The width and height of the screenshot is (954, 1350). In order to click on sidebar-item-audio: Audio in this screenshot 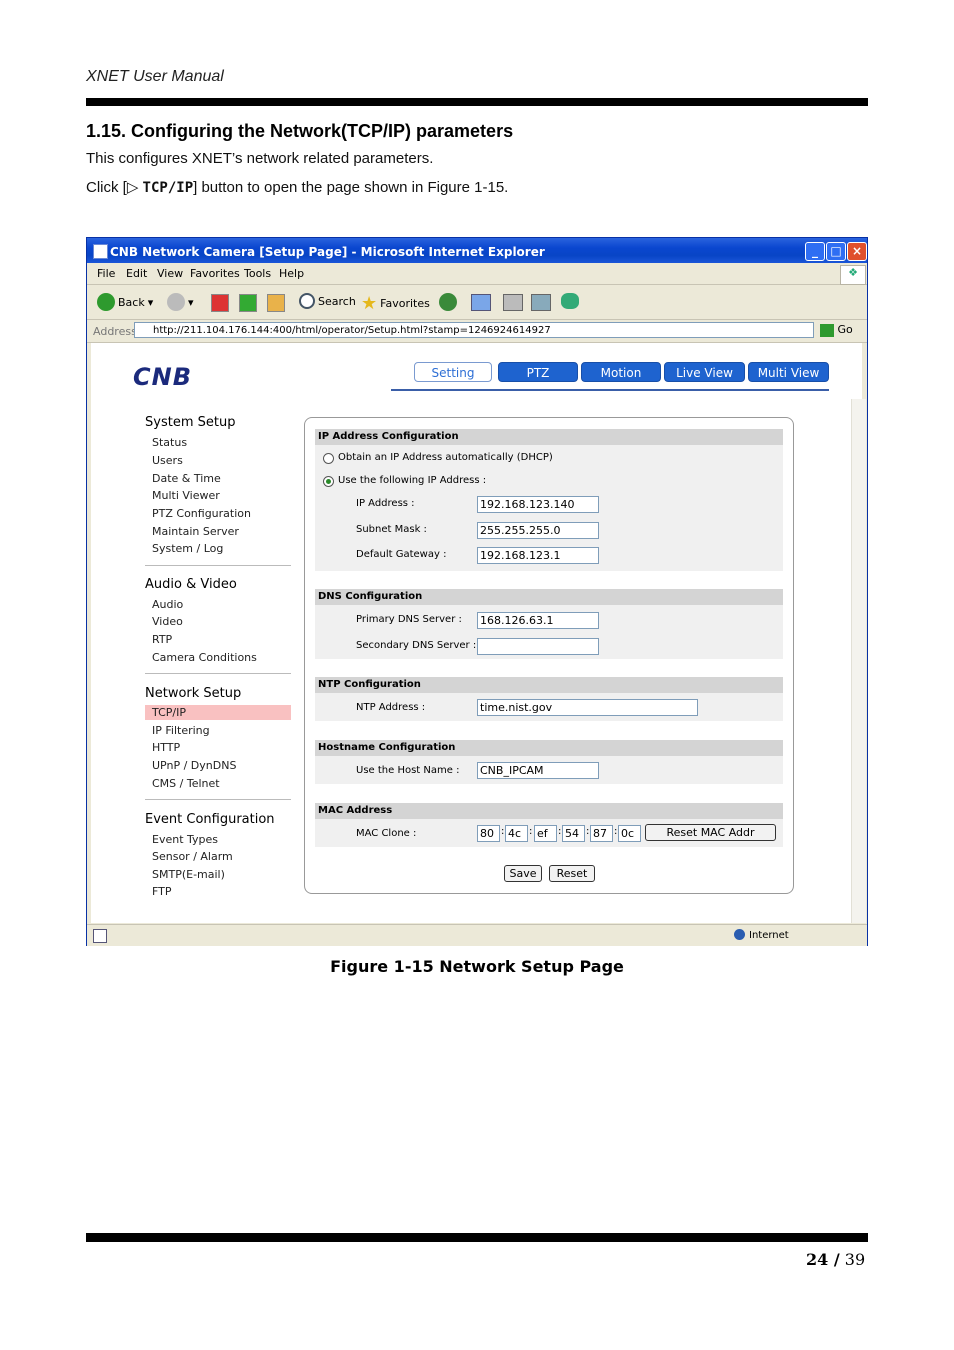, I will do `click(167, 604)`.